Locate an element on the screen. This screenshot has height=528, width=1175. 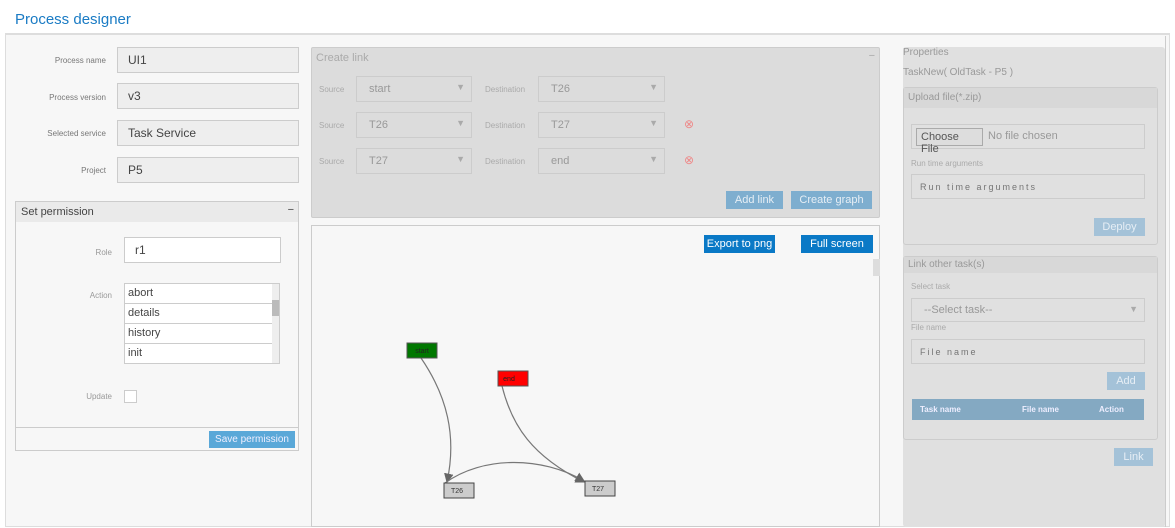
create-link-title: Create link is located at coordinates (342, 58).